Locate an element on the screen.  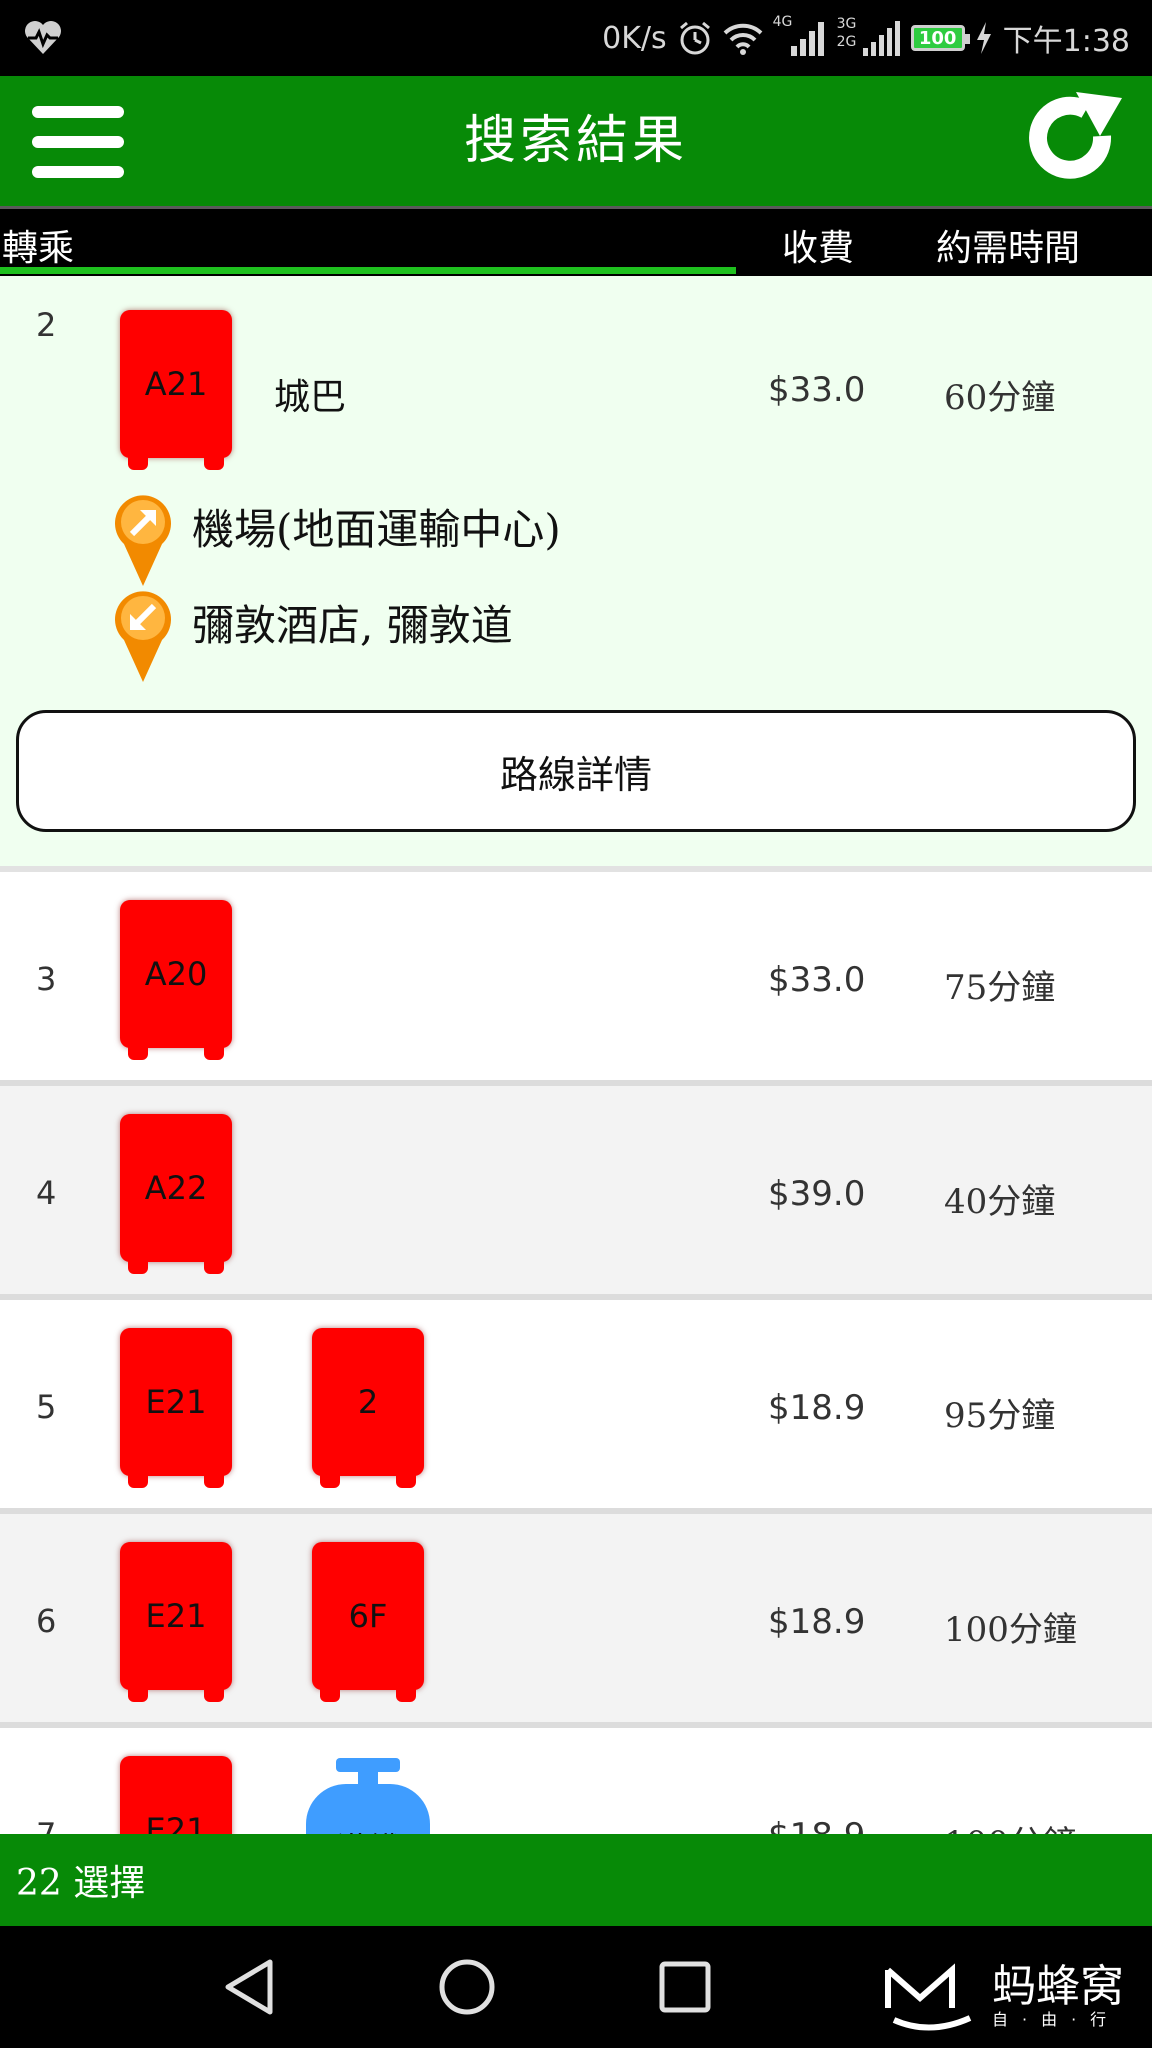
route-index: 2 is located at coordinates (46, 325).